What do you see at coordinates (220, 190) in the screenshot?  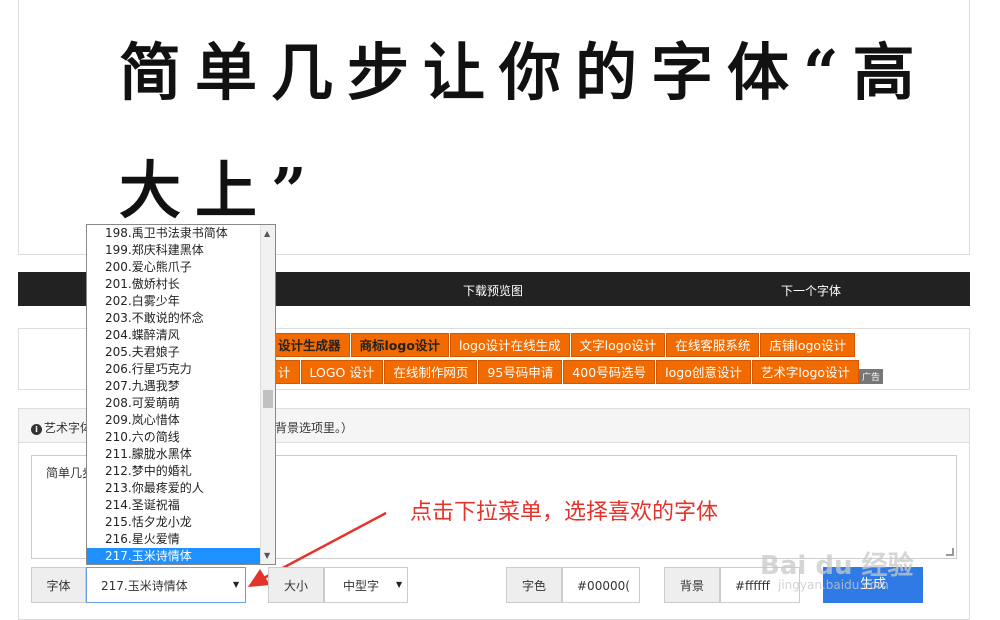 I see `preview-text-line-2: 大上”` at bounding box center [220, 190].